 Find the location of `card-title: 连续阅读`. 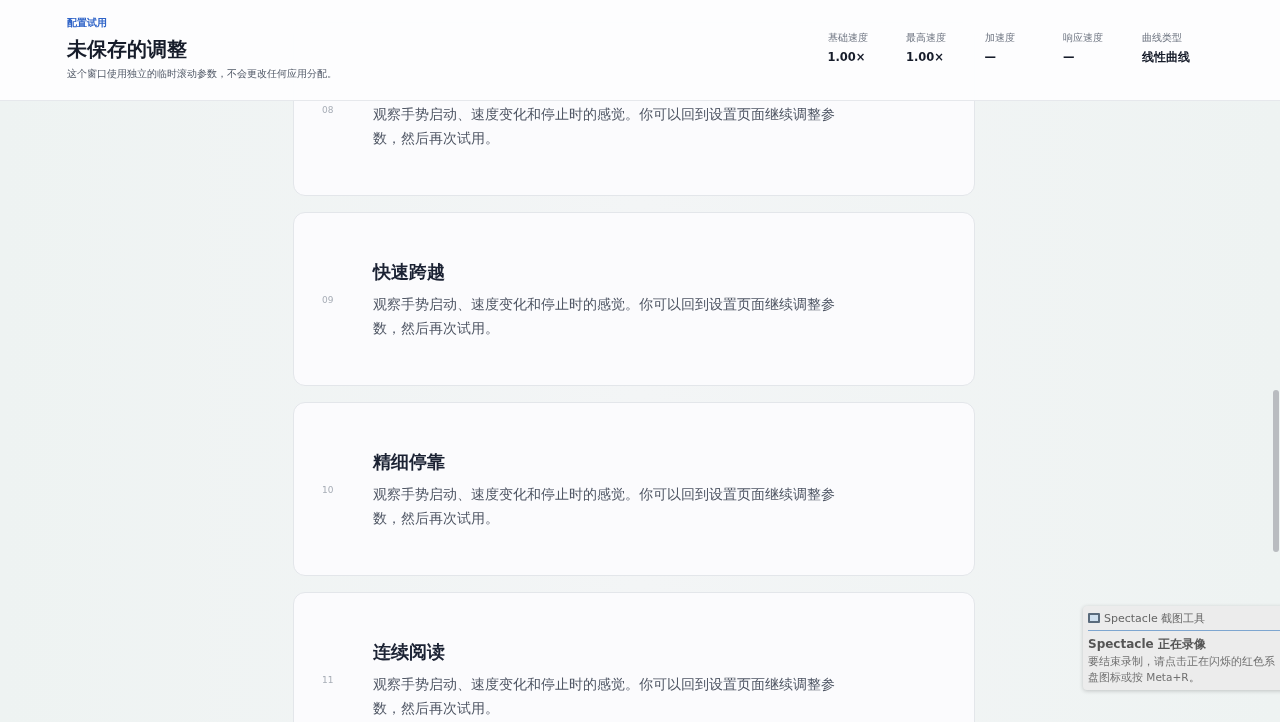

card-title: 连续阅读 is located at coordinates (409, 652).